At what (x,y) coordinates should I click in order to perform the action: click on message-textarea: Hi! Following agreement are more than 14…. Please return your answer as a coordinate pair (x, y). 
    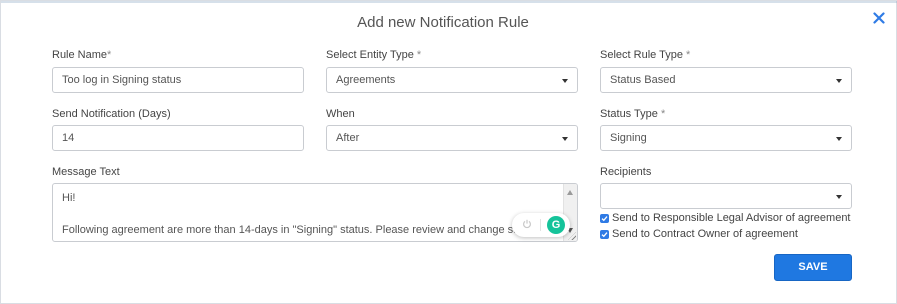
    Looking at the image, I should click on (315, 212).